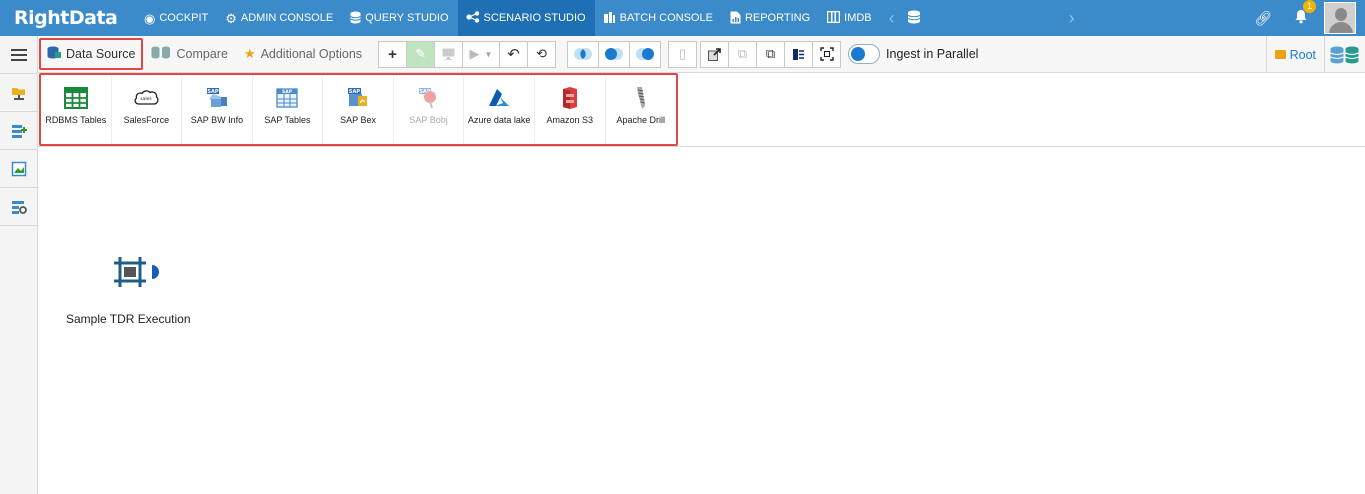 The width and height of the screenshot is (1365, 494). I want to click on sap-bobj-icon: SAP, so click(429, 98).